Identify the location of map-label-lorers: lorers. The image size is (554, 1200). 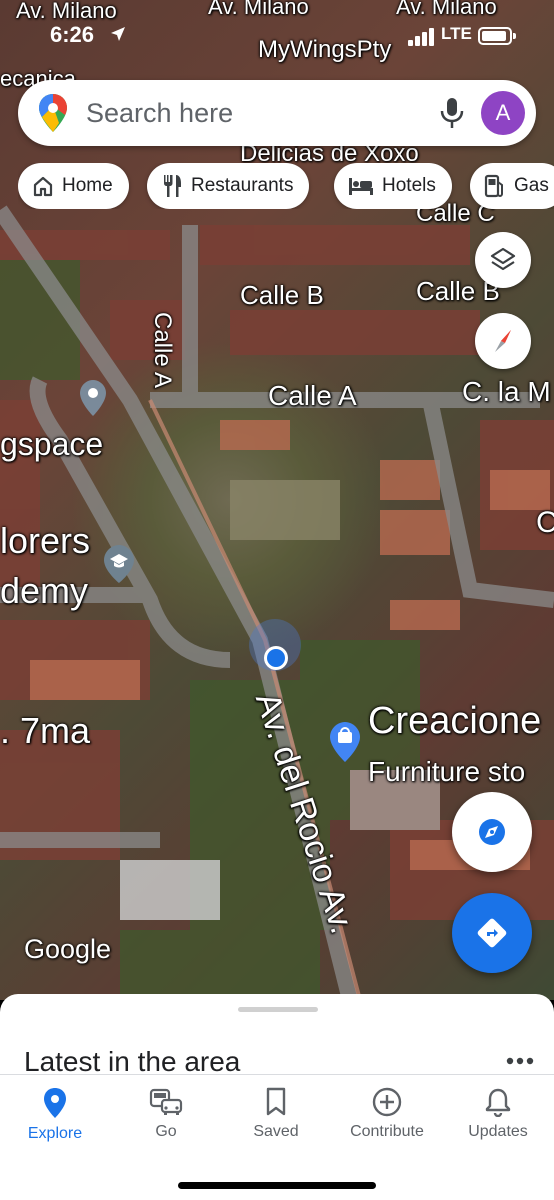
(45, 540).